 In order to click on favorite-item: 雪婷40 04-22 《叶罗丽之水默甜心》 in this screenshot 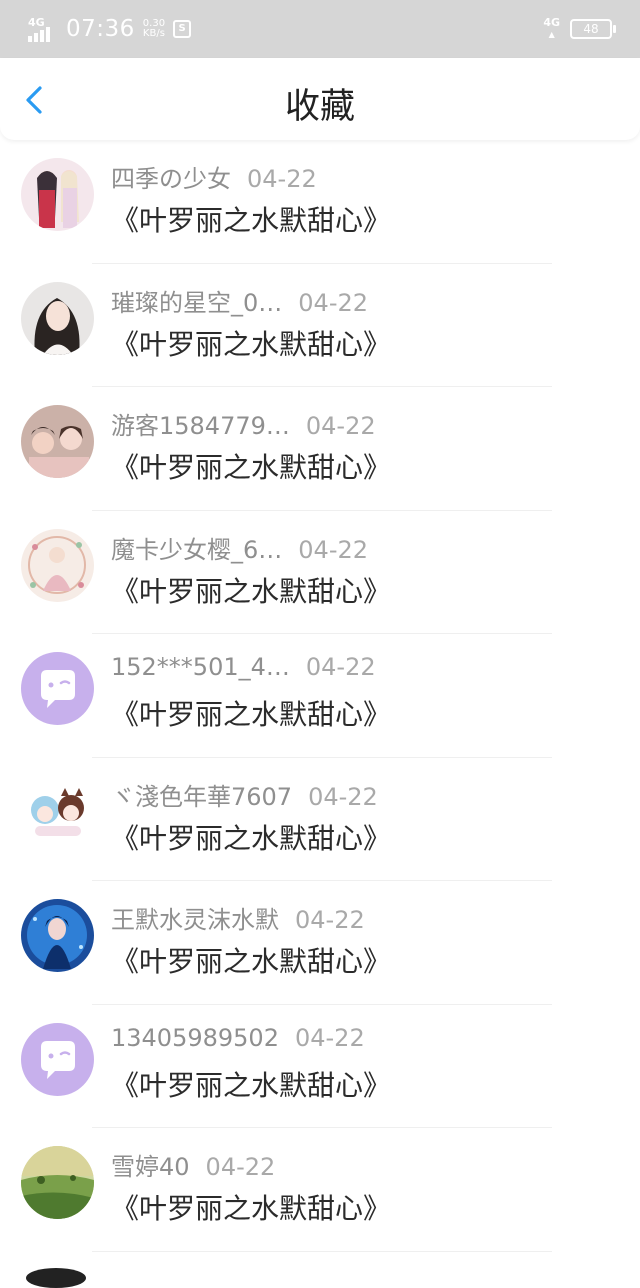, I will do `click(320, 1190)`.